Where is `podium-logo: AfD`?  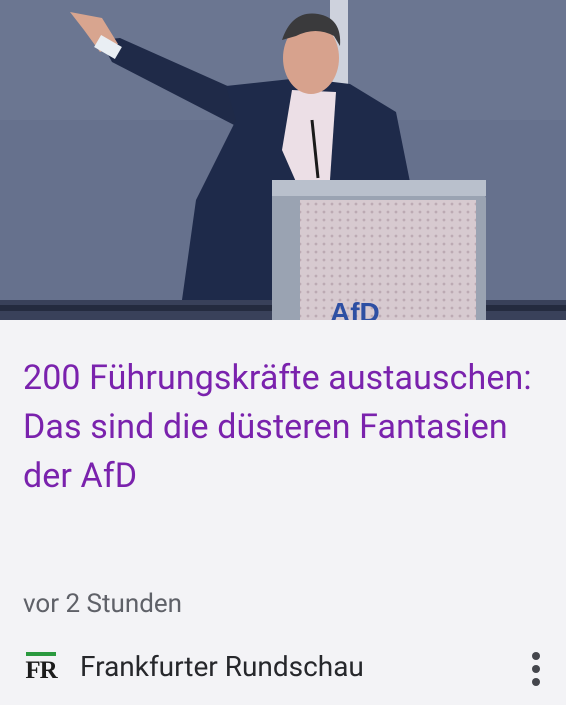 podium-logo: AfD is located at coordinates (355, 308).